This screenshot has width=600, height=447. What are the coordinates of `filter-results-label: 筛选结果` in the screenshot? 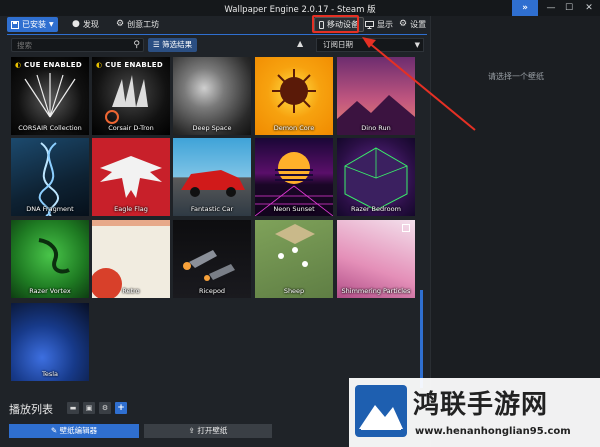 It's located at (177, 44).